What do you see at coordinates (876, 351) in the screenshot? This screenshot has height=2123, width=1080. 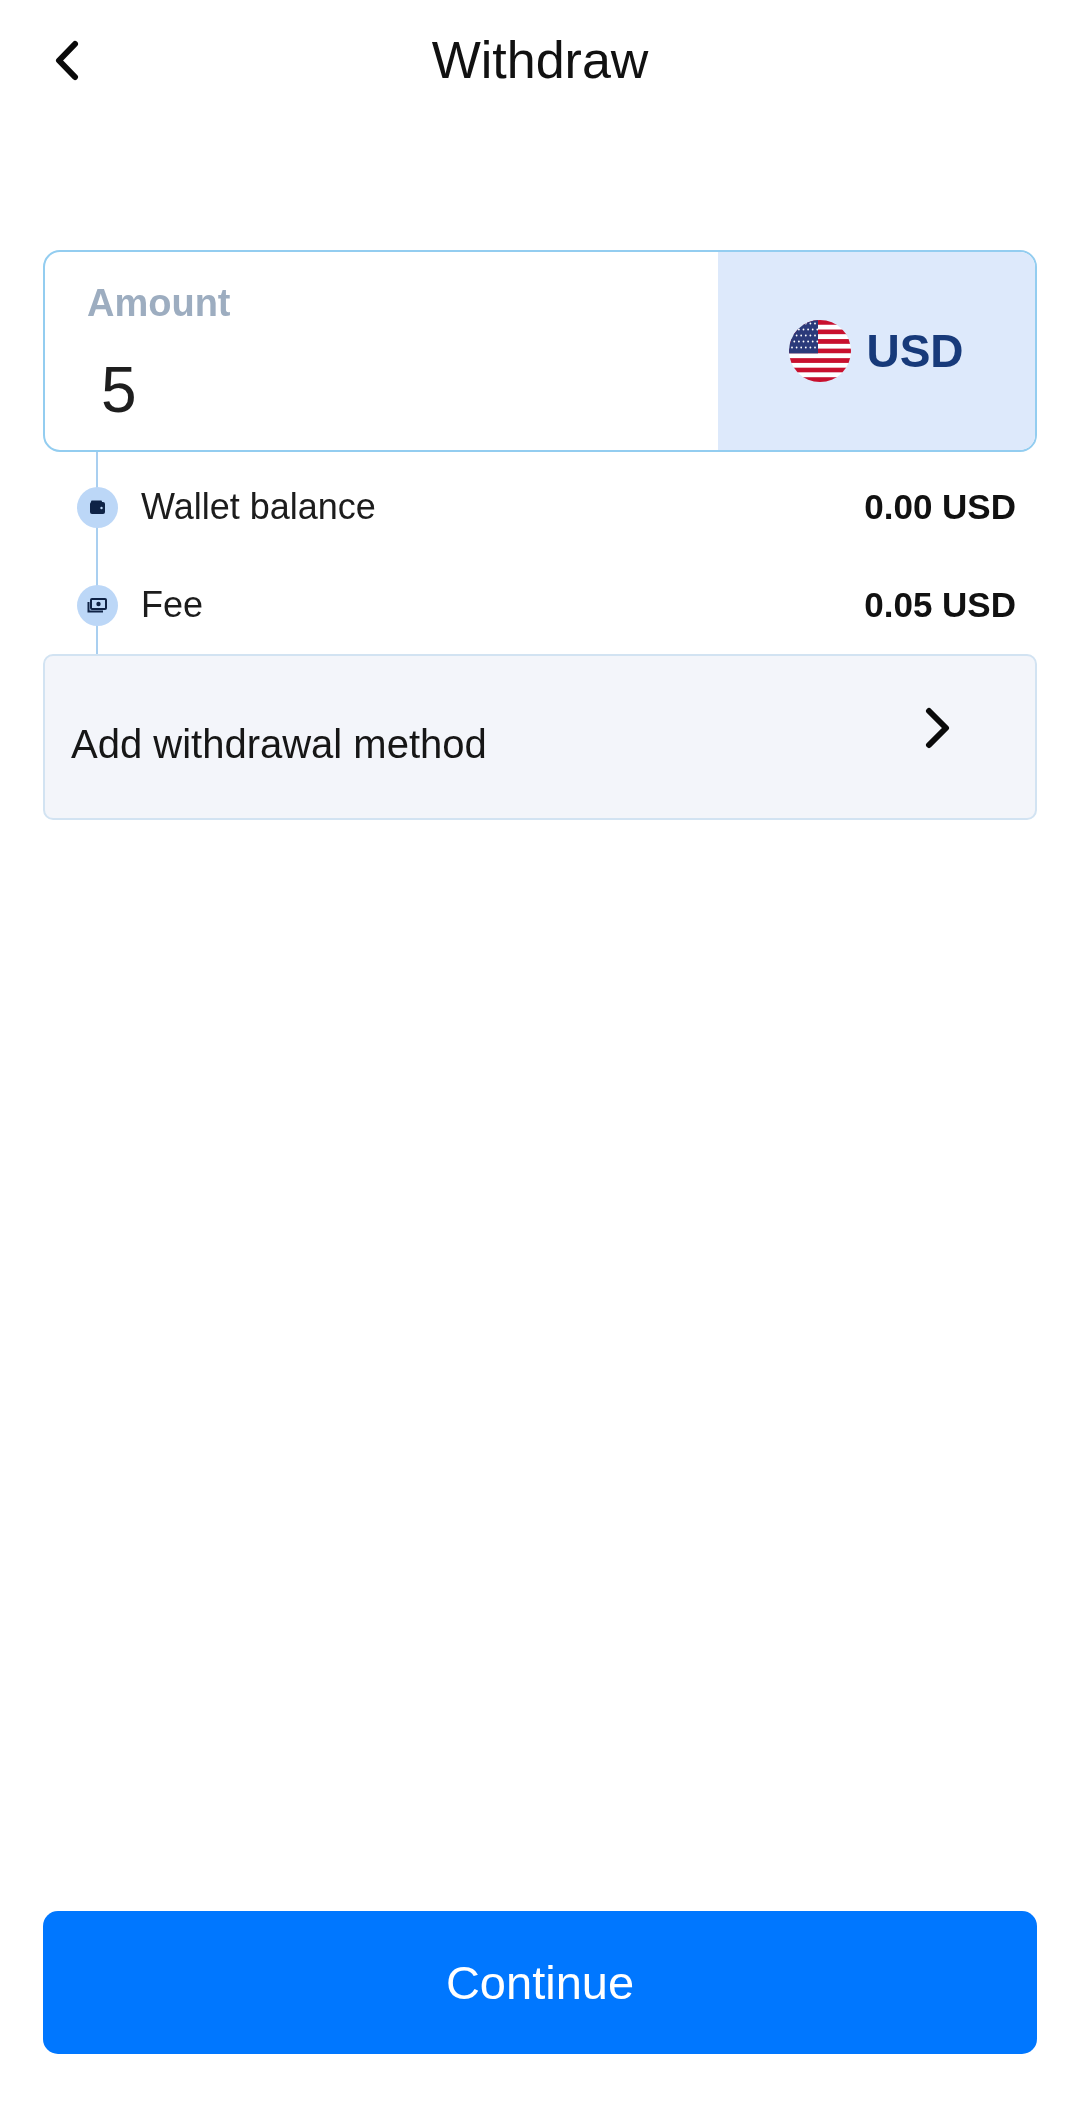 I see `currency-selector: USD` at bounding box center [876, 351].